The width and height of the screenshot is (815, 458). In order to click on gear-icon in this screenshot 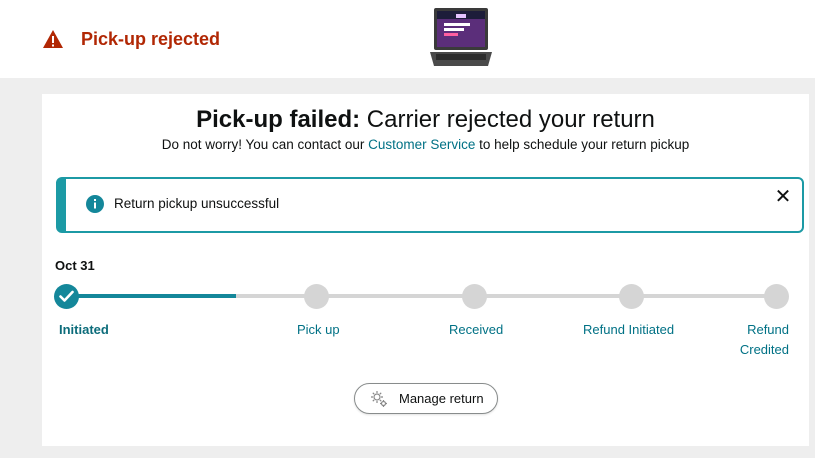, I will do `click(379, 399)`.